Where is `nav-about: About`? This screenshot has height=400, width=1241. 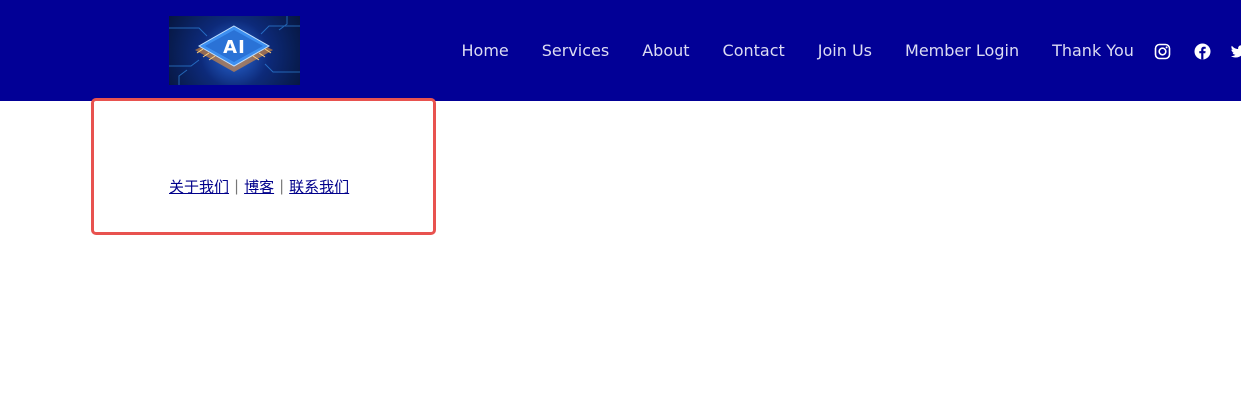 nav-about: About is located at coordinates (666, 51).